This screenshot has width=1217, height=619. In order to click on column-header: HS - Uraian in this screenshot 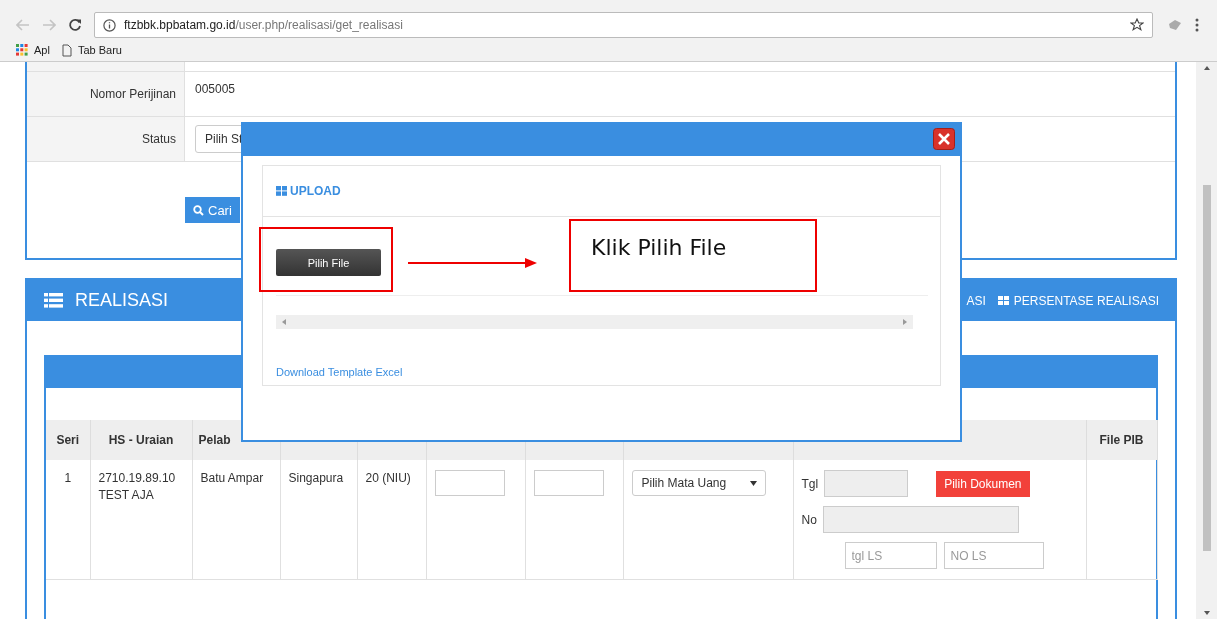, I will do `click(141, 440)`.